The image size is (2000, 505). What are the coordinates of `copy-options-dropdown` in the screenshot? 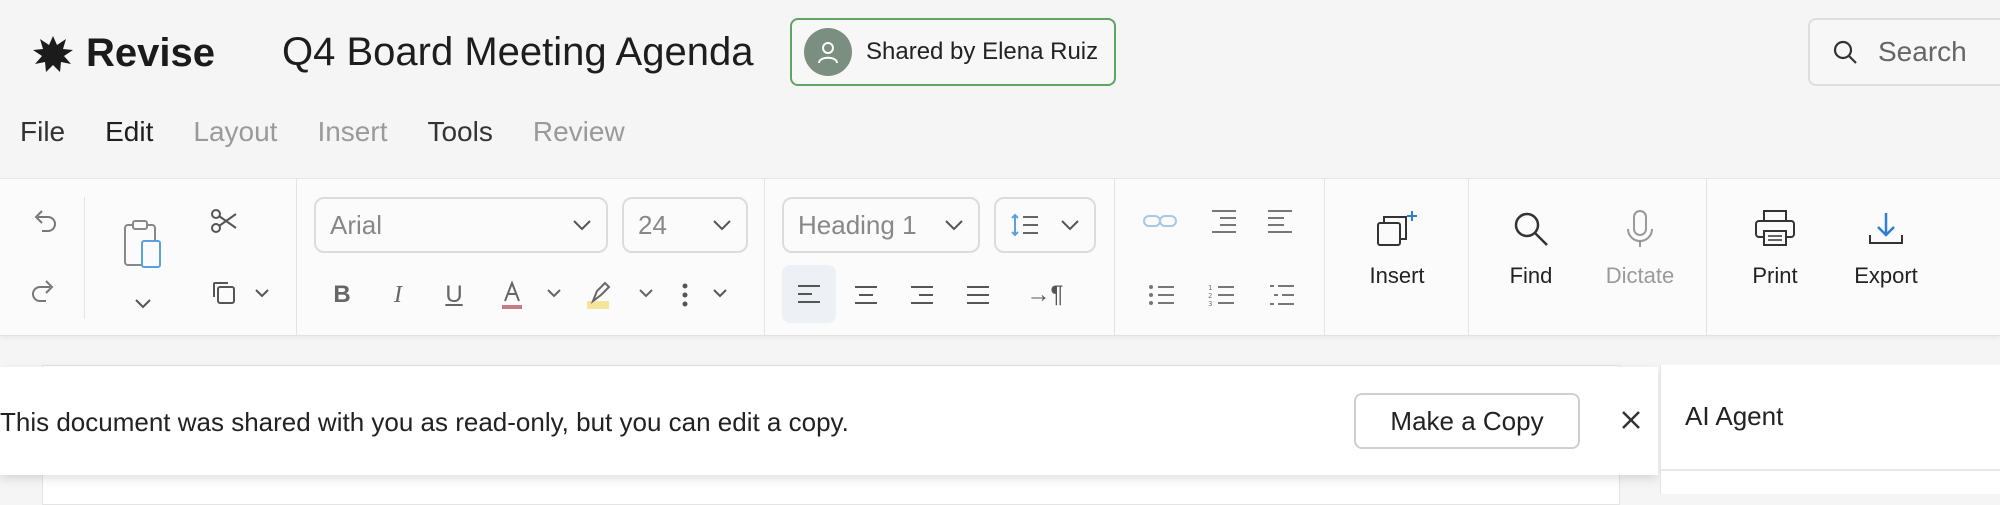 It's located at (262, 293).